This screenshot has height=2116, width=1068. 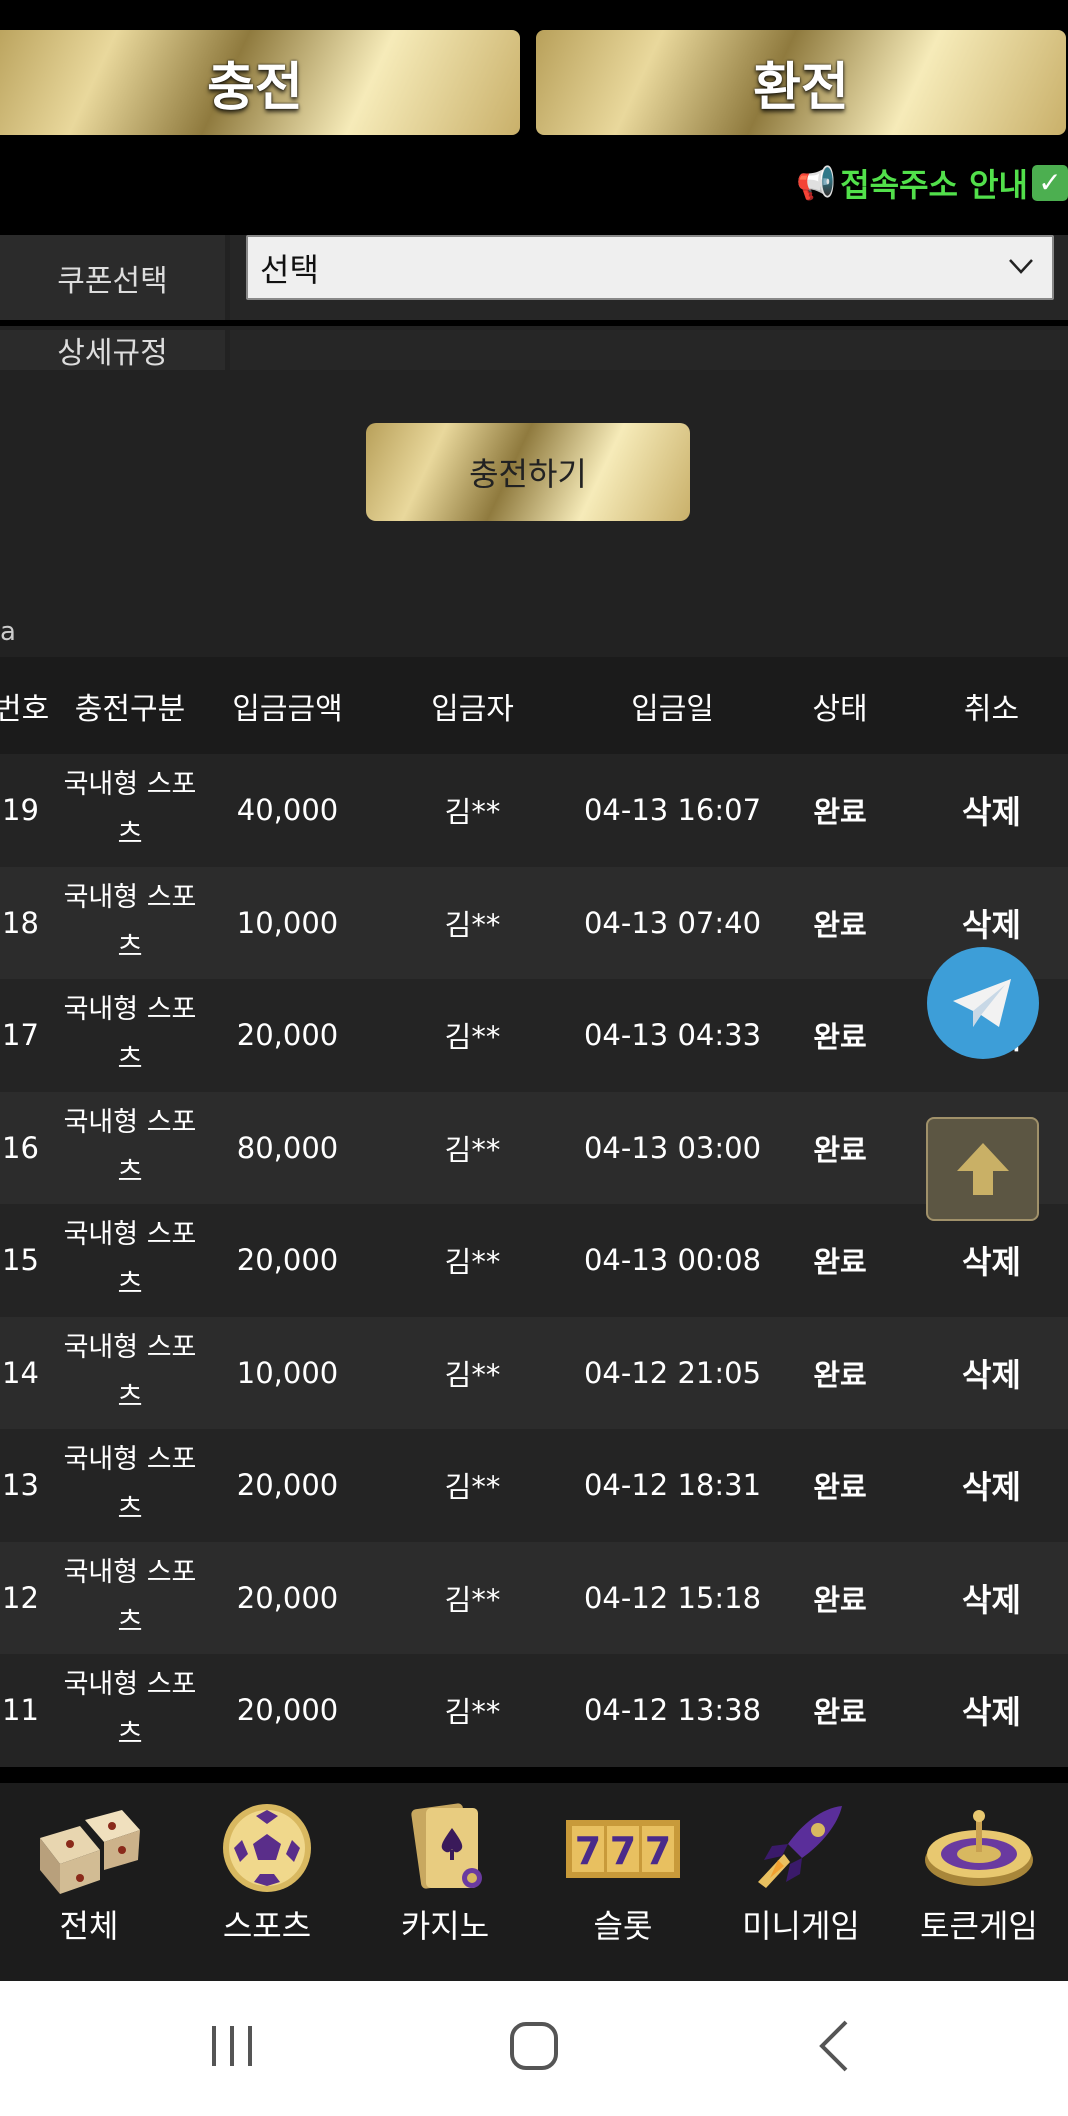 What do you see at coordinates (672, 1597) in the screenshot?
I see `cell-deposit-date: 04-12 15:18` at bounding box center [672, 1597].